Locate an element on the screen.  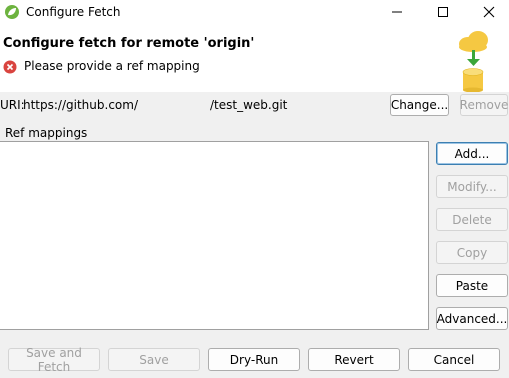
ref-mappings-label: Ref mappings is located at coordinates (46, 133).